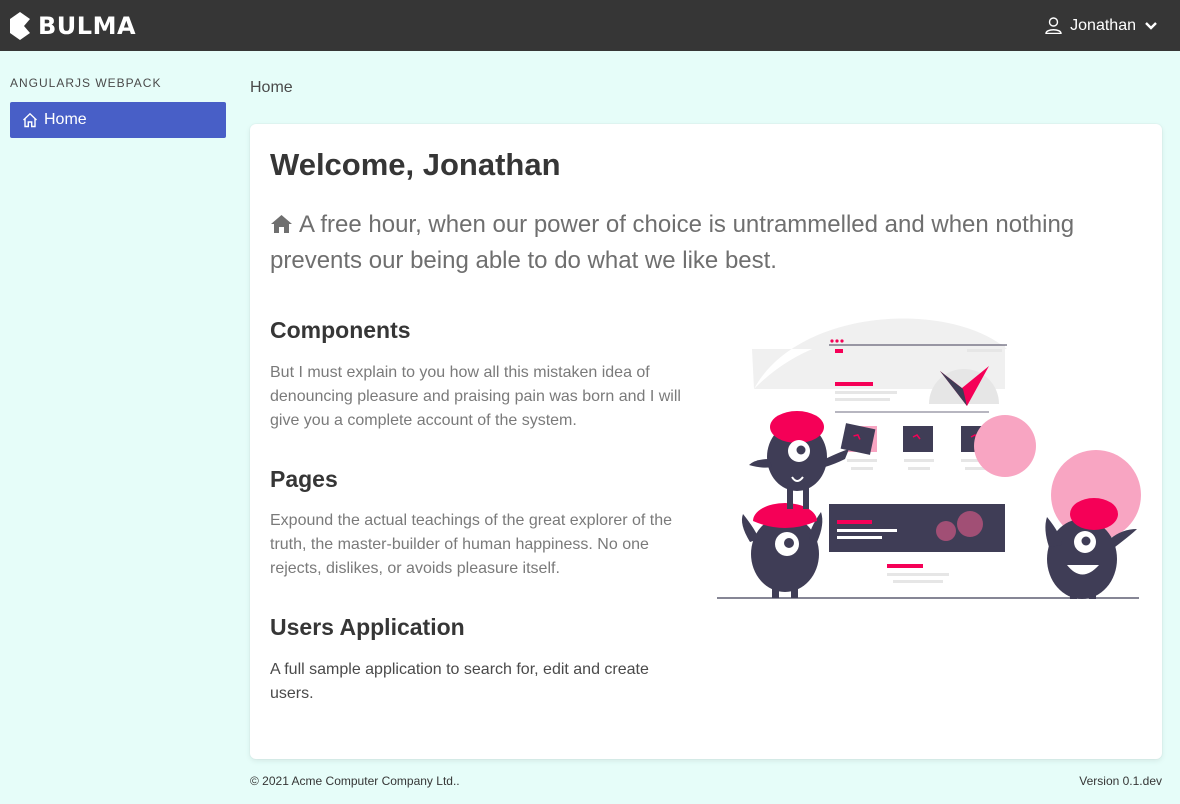  I want to click on section-title-pages: Pages, so click(304, 478).